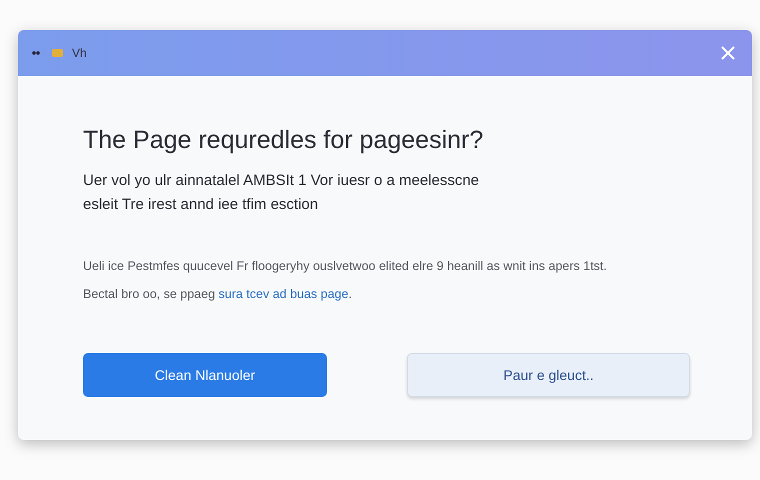  I want to click on folder-icon, so click(57, 53).